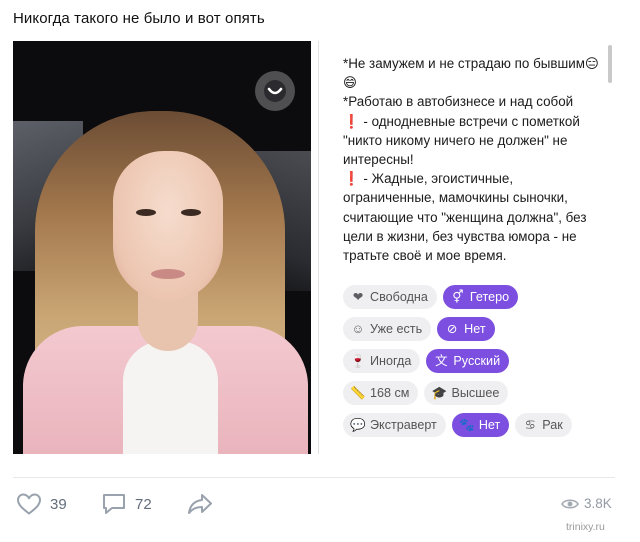 This screenshot has height=542, width=640. I want to click on profile-chip: 📏 168 см, so click(381, 393).